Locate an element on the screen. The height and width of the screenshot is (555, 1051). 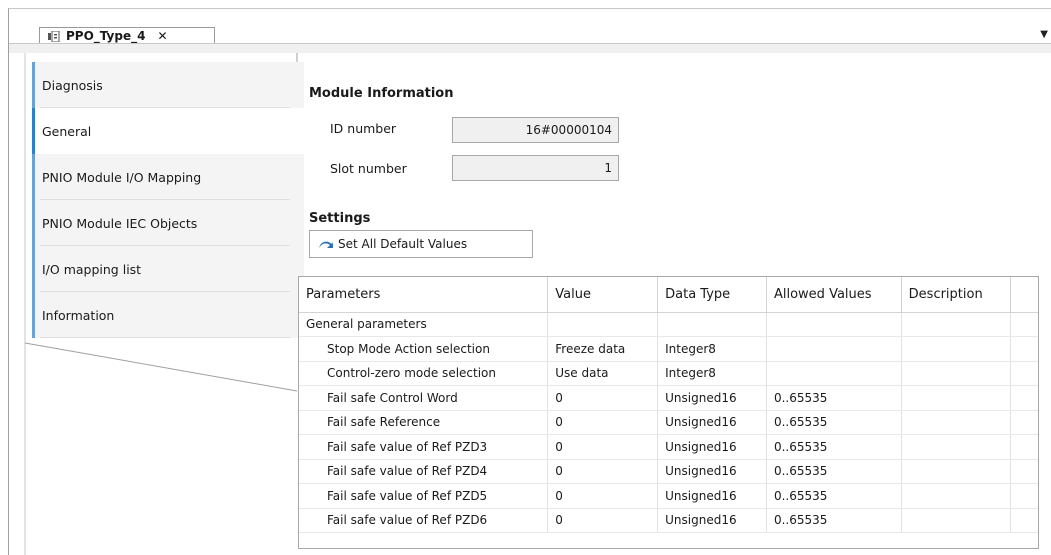
column-header-parameters: Parameters is located at coordinates (424, 295).